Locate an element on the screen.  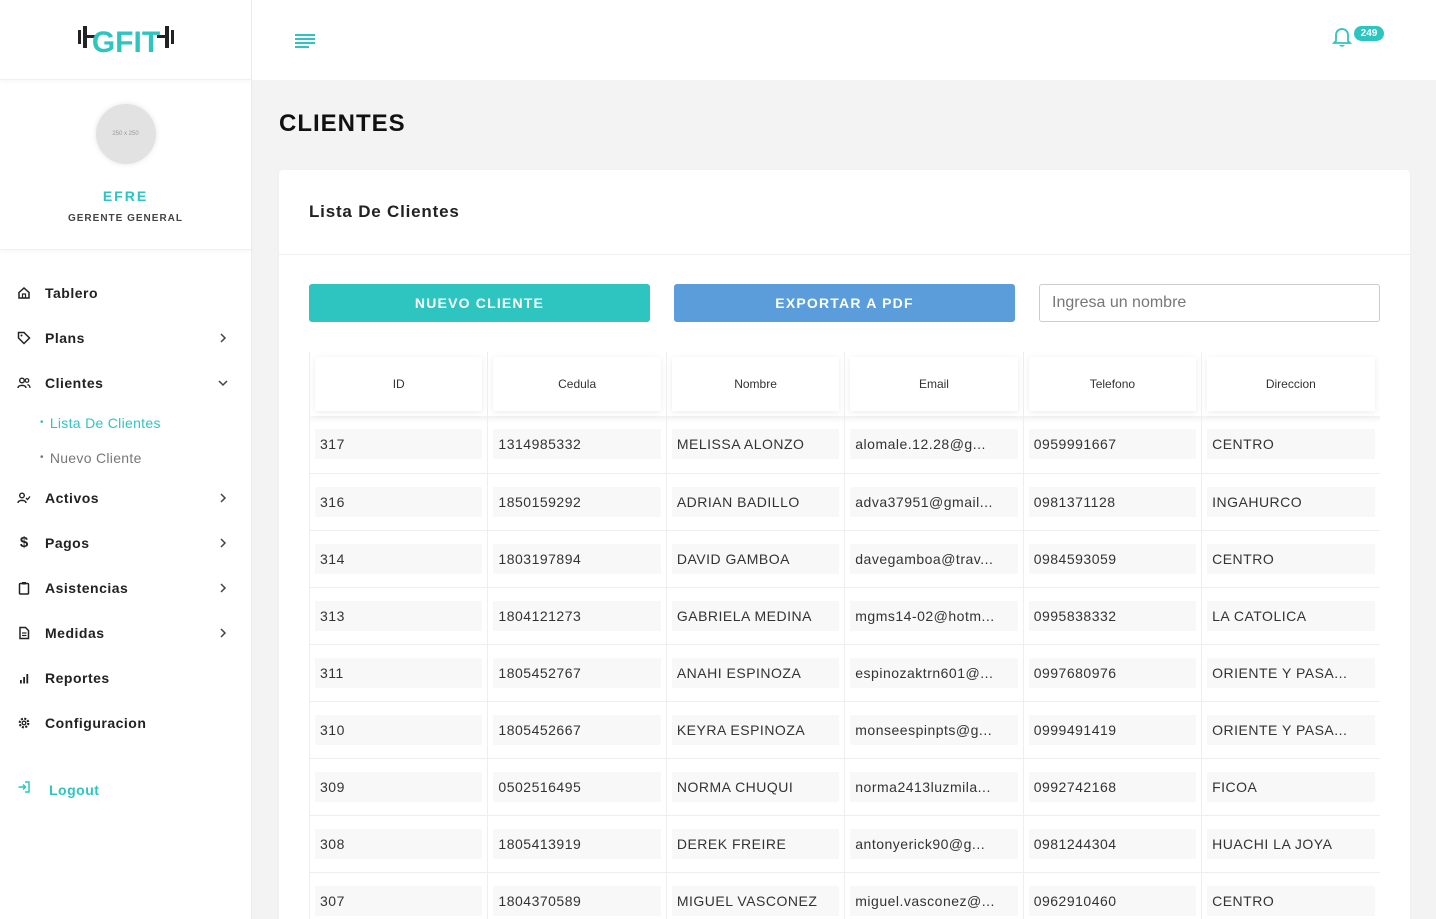
tag-icon is located at coordinates (24, 338).